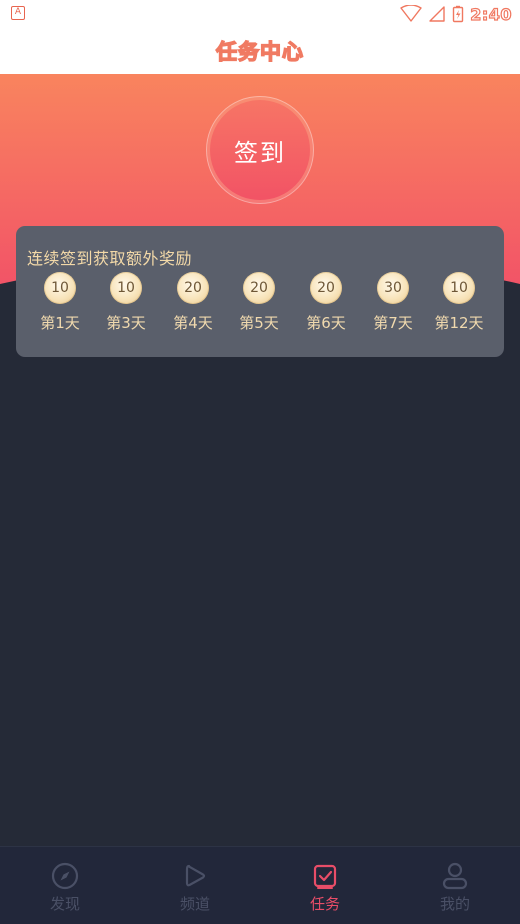 The height and width of the screenshot is (924, 520). Describe the element at coordinates (325, 876) in the screenshot. I see `task-check-icon` at that location.